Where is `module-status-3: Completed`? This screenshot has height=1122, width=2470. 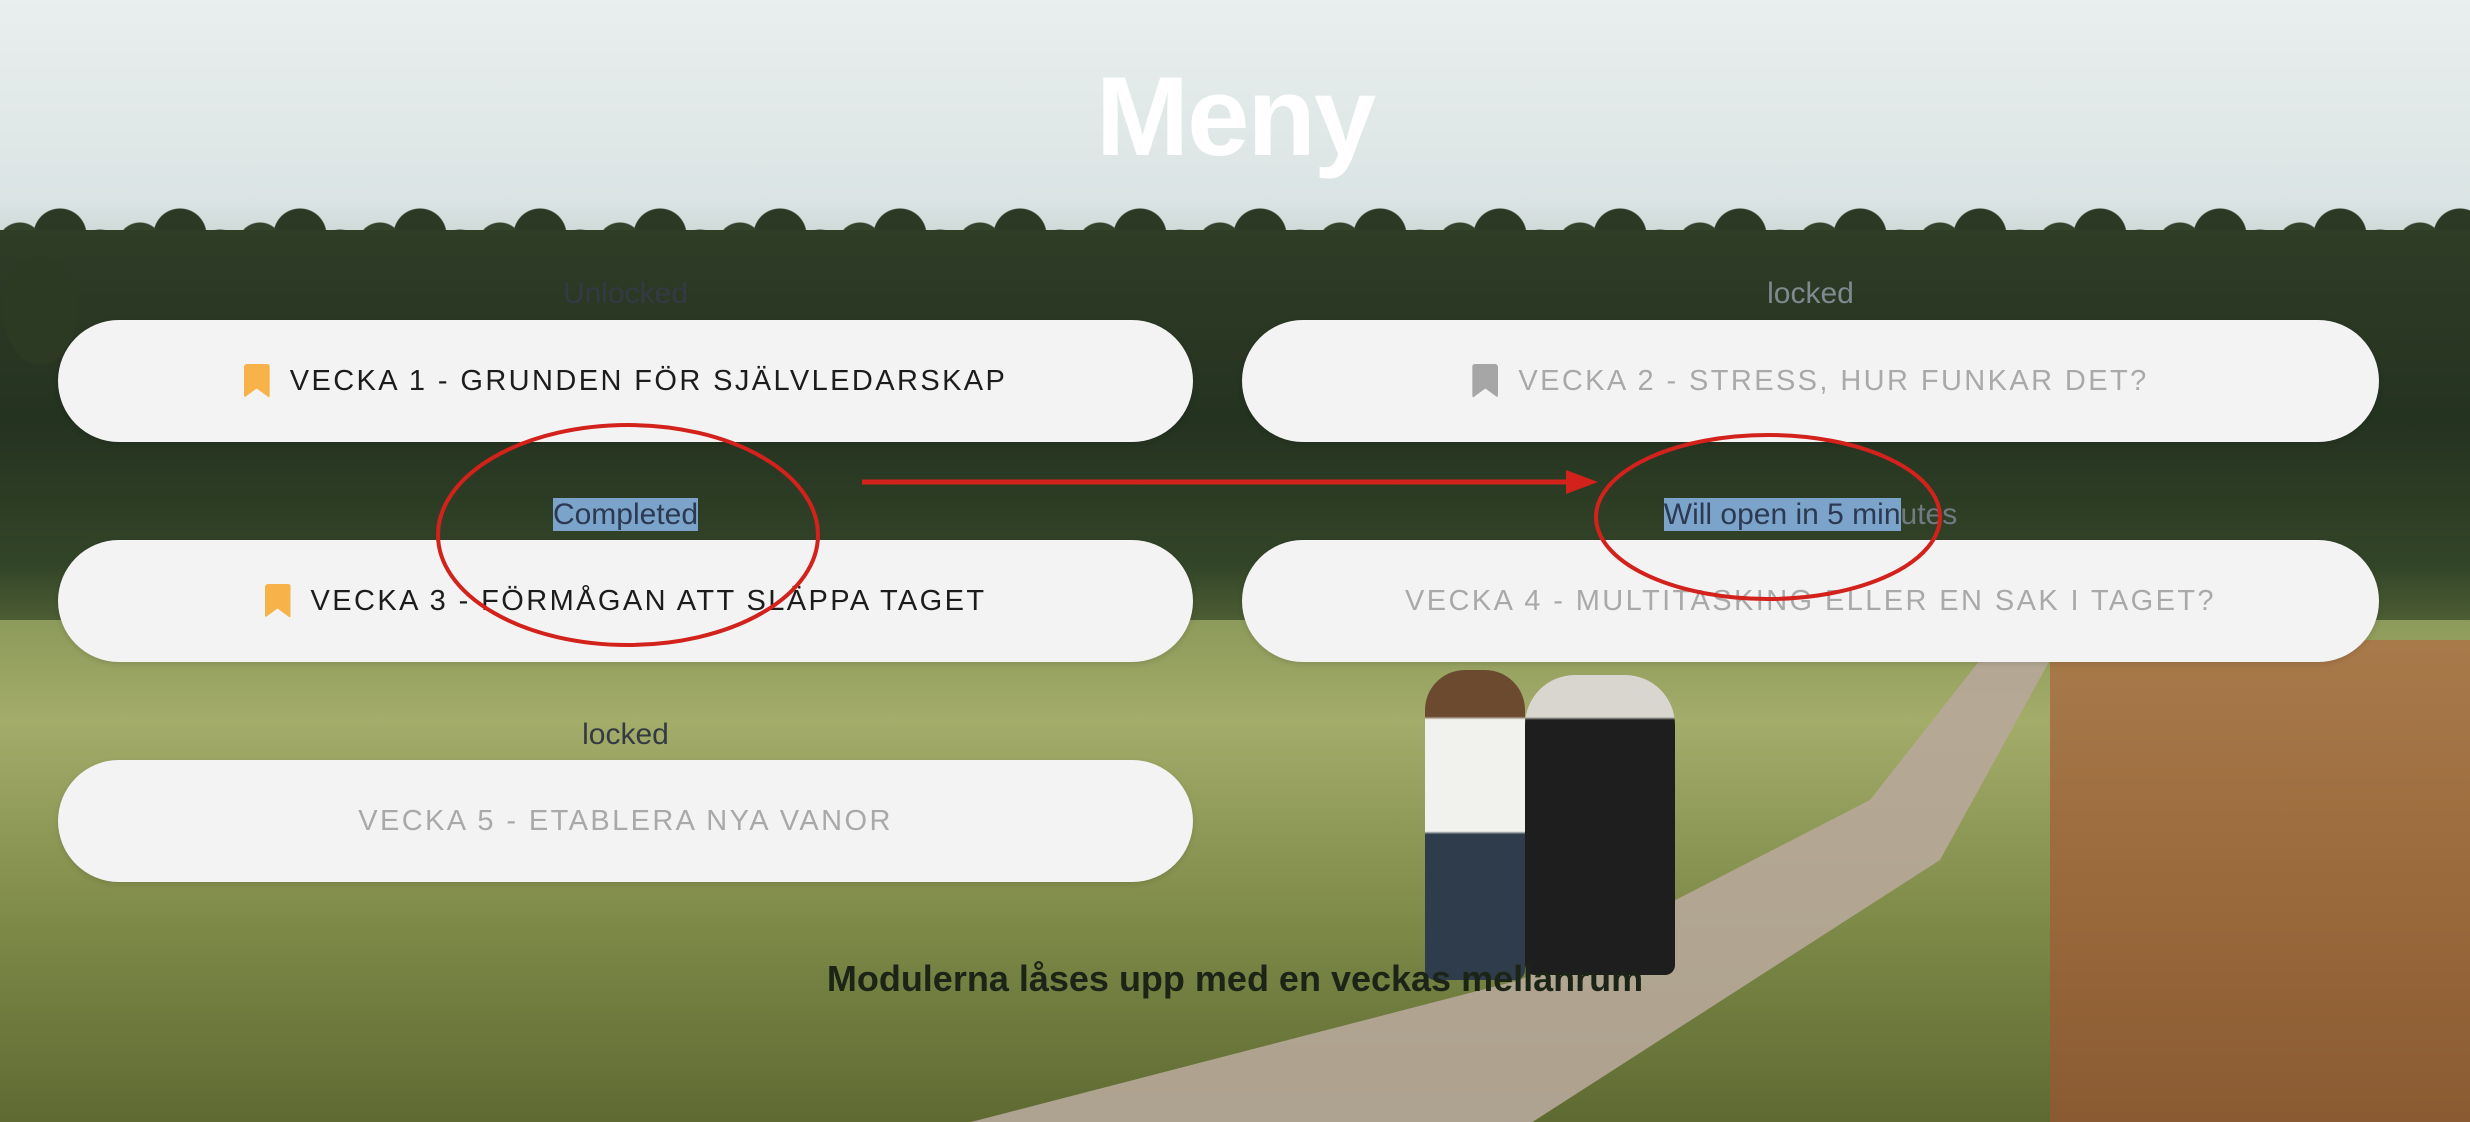 module-status-3: Completed is located at coordinates (625, 515).